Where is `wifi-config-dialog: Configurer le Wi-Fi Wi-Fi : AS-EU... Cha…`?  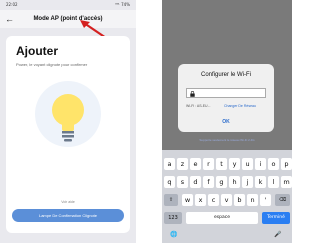 wifi-config-dialog: Configurer le Wi-Fi Wi-Fi : AS-EU... Cha… is located at coordinates (226, 98).